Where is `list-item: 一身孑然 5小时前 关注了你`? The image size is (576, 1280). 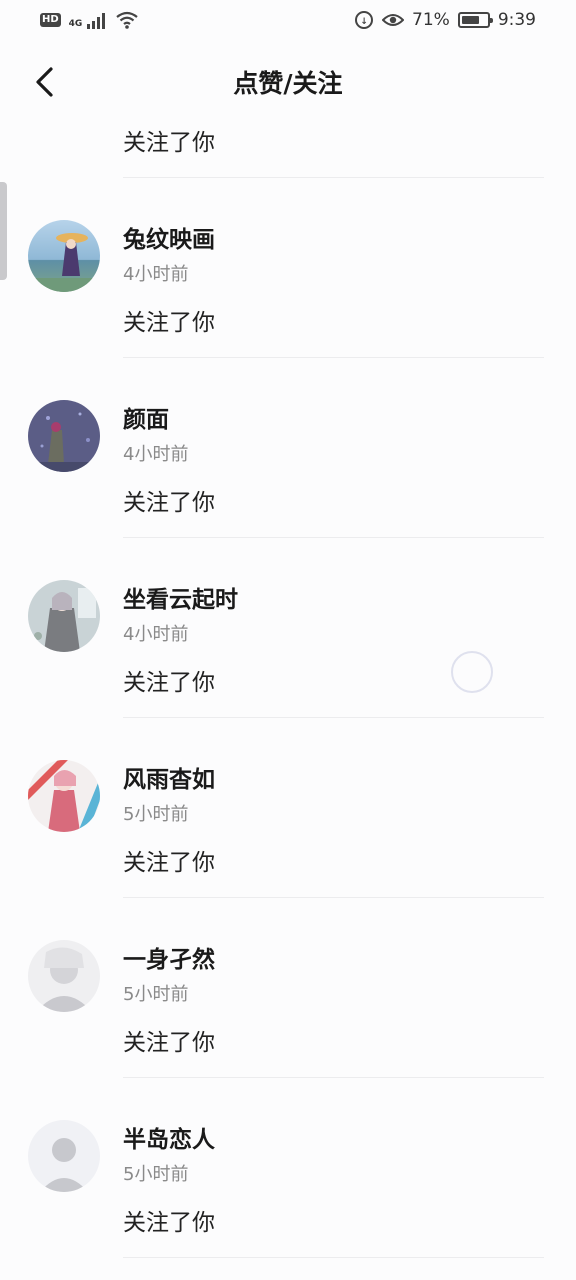
list-item: 一身孑然 5小时前 关注了你 is located at coordinates (288, 988).